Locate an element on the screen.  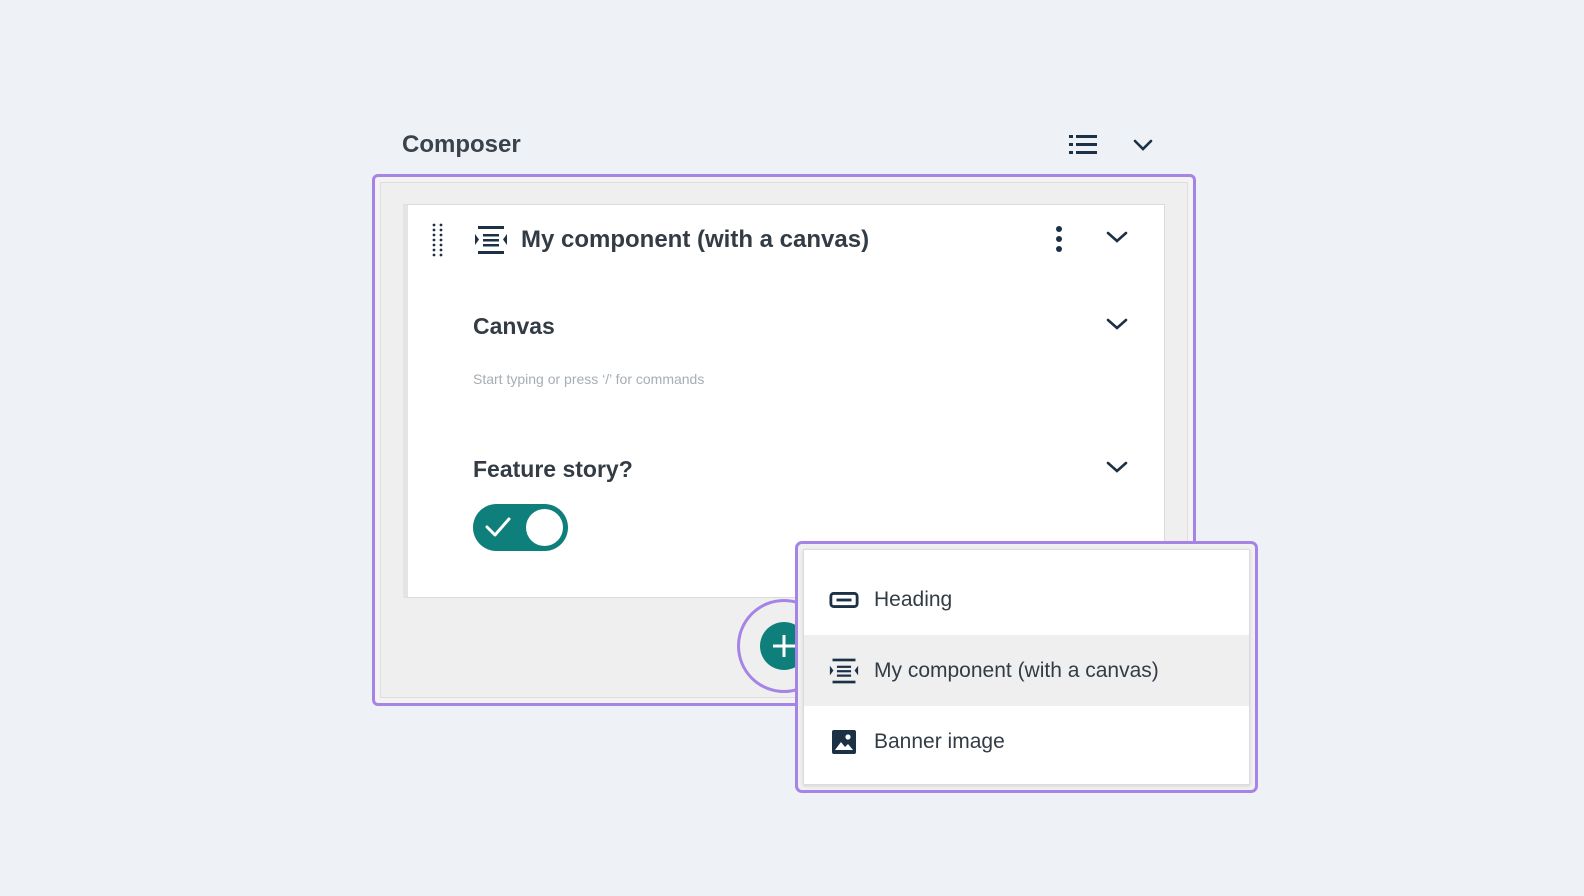
drag-handle-icon is located at coordinates (438, 240).